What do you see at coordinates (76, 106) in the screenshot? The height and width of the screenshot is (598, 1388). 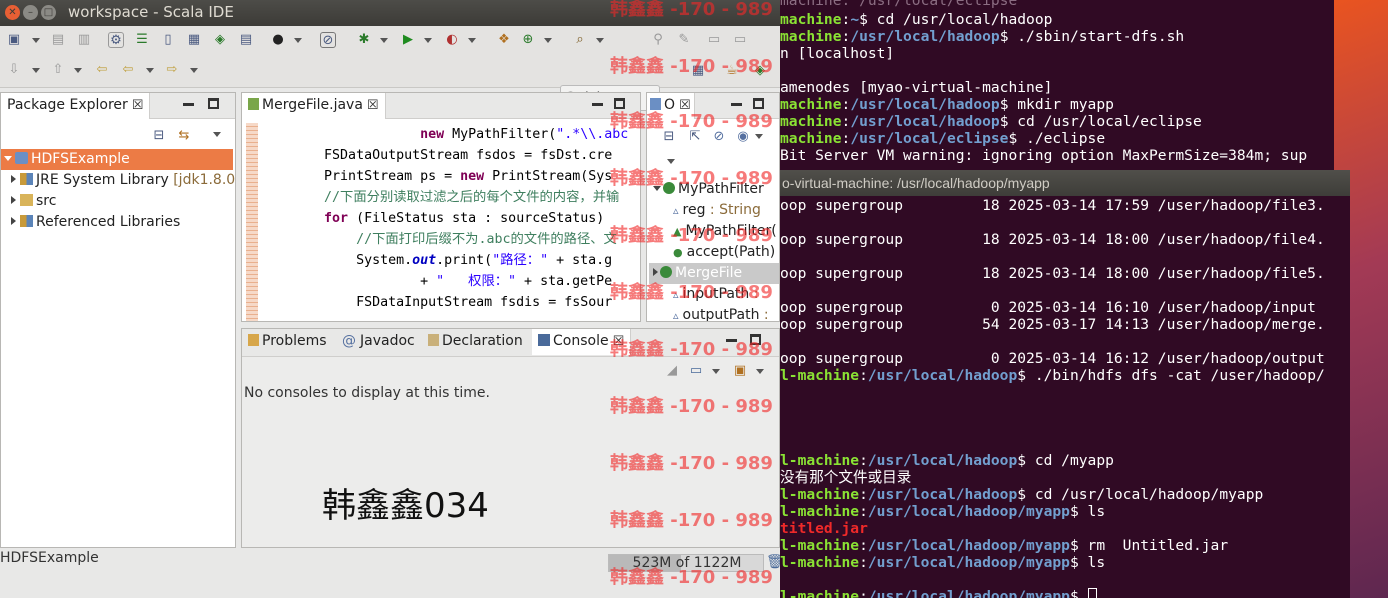 I see `tab-package-explorer: Package Explorer ☒` at bounding box center [76, 106].